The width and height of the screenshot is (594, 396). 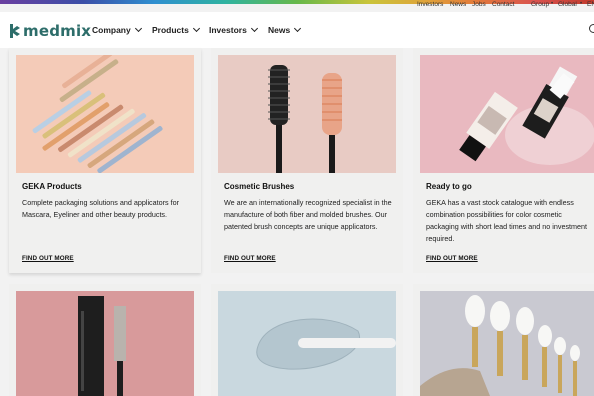 What do you see at coordinates (15, 31) in the screenshot?
I see `medmix-logo-icon` at bounding box center [15, 31].